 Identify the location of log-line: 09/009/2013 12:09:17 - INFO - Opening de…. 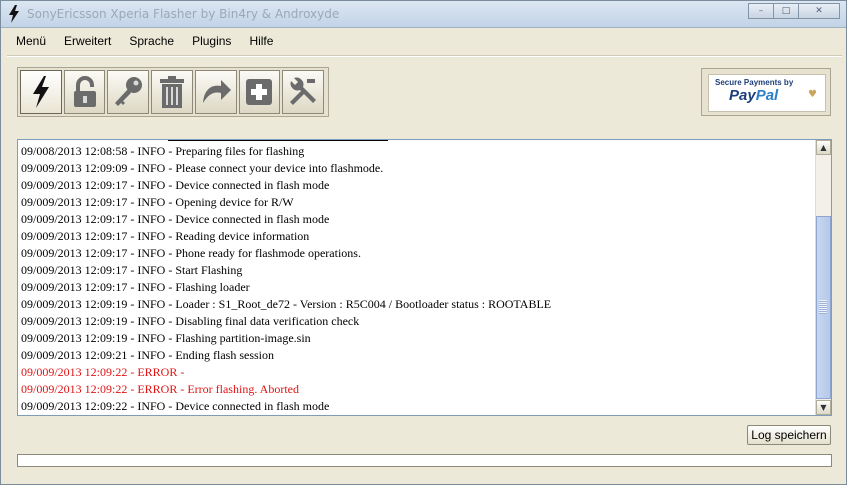
(157, 202).